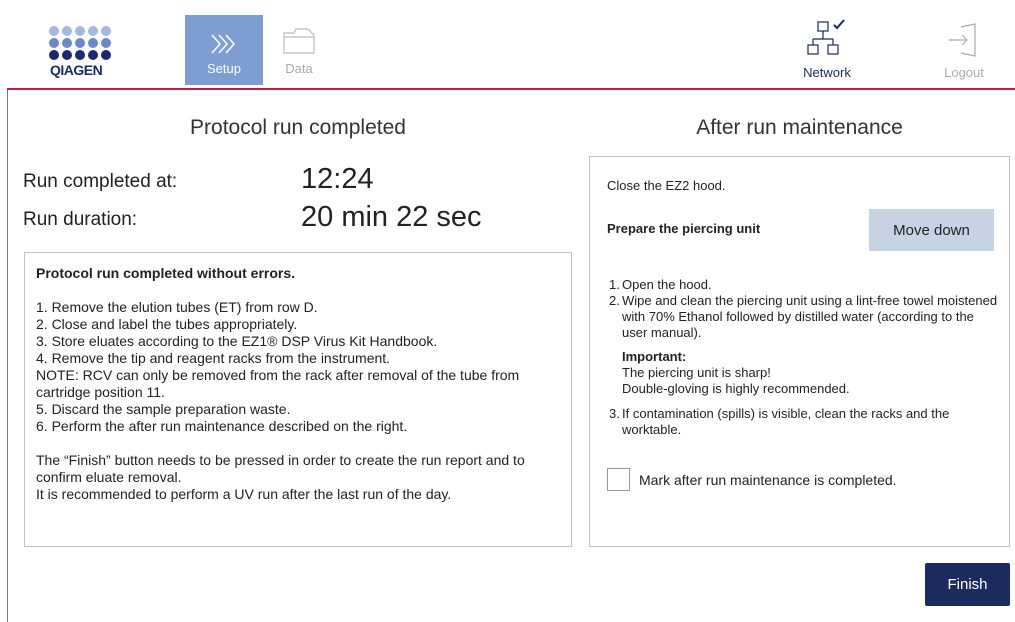 This screenshot has height=622, width=1015. What do you see at coordinates (660, 284) in the screenshot?
I see `list-item: 1. Open the hood.` at bounding box center [660, 284].